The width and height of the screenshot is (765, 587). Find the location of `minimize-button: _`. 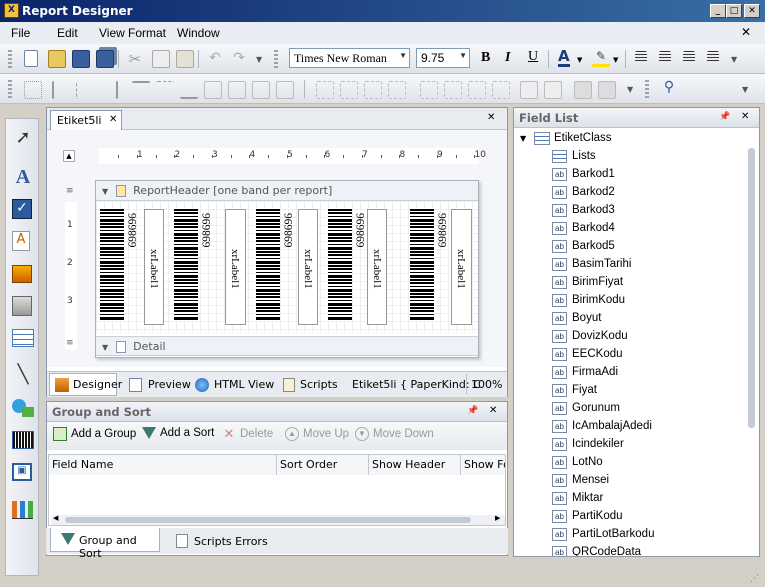

minimize-button: _ is located at coordinates (718, 11).